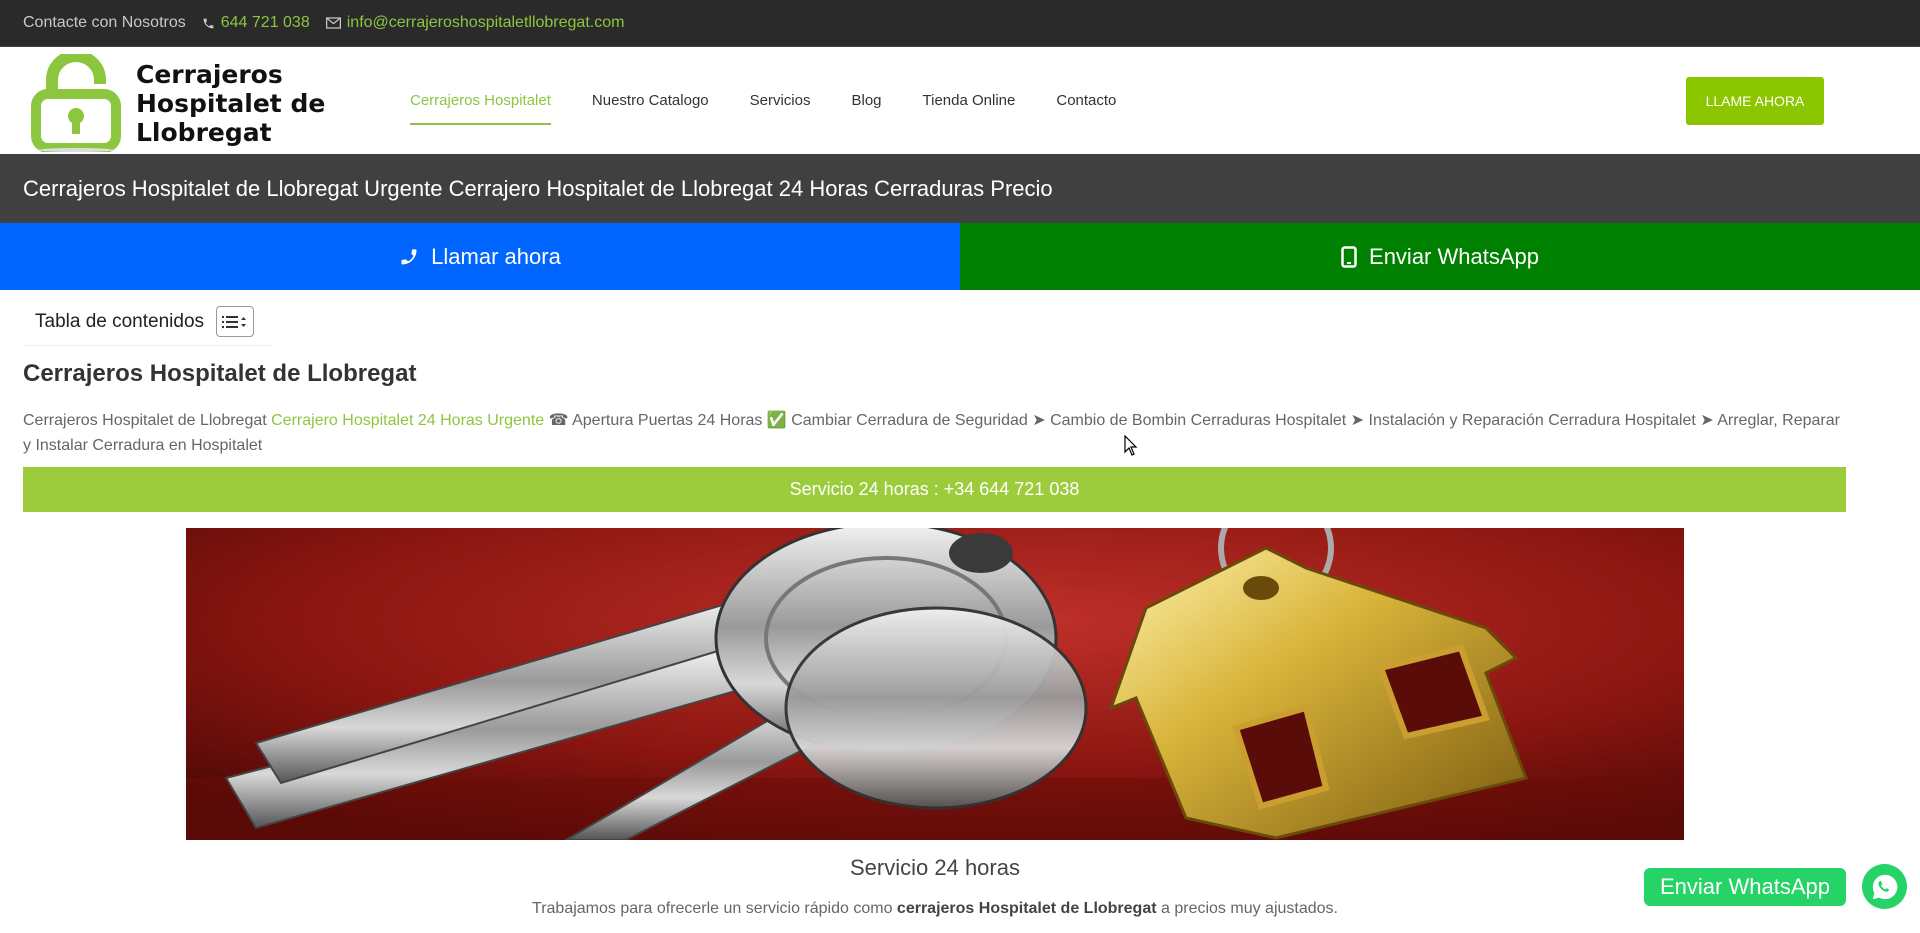 This screenshot has height=933, width=1920. I want to click on nav-item-contacto: Contacto, so click(1086, 100).